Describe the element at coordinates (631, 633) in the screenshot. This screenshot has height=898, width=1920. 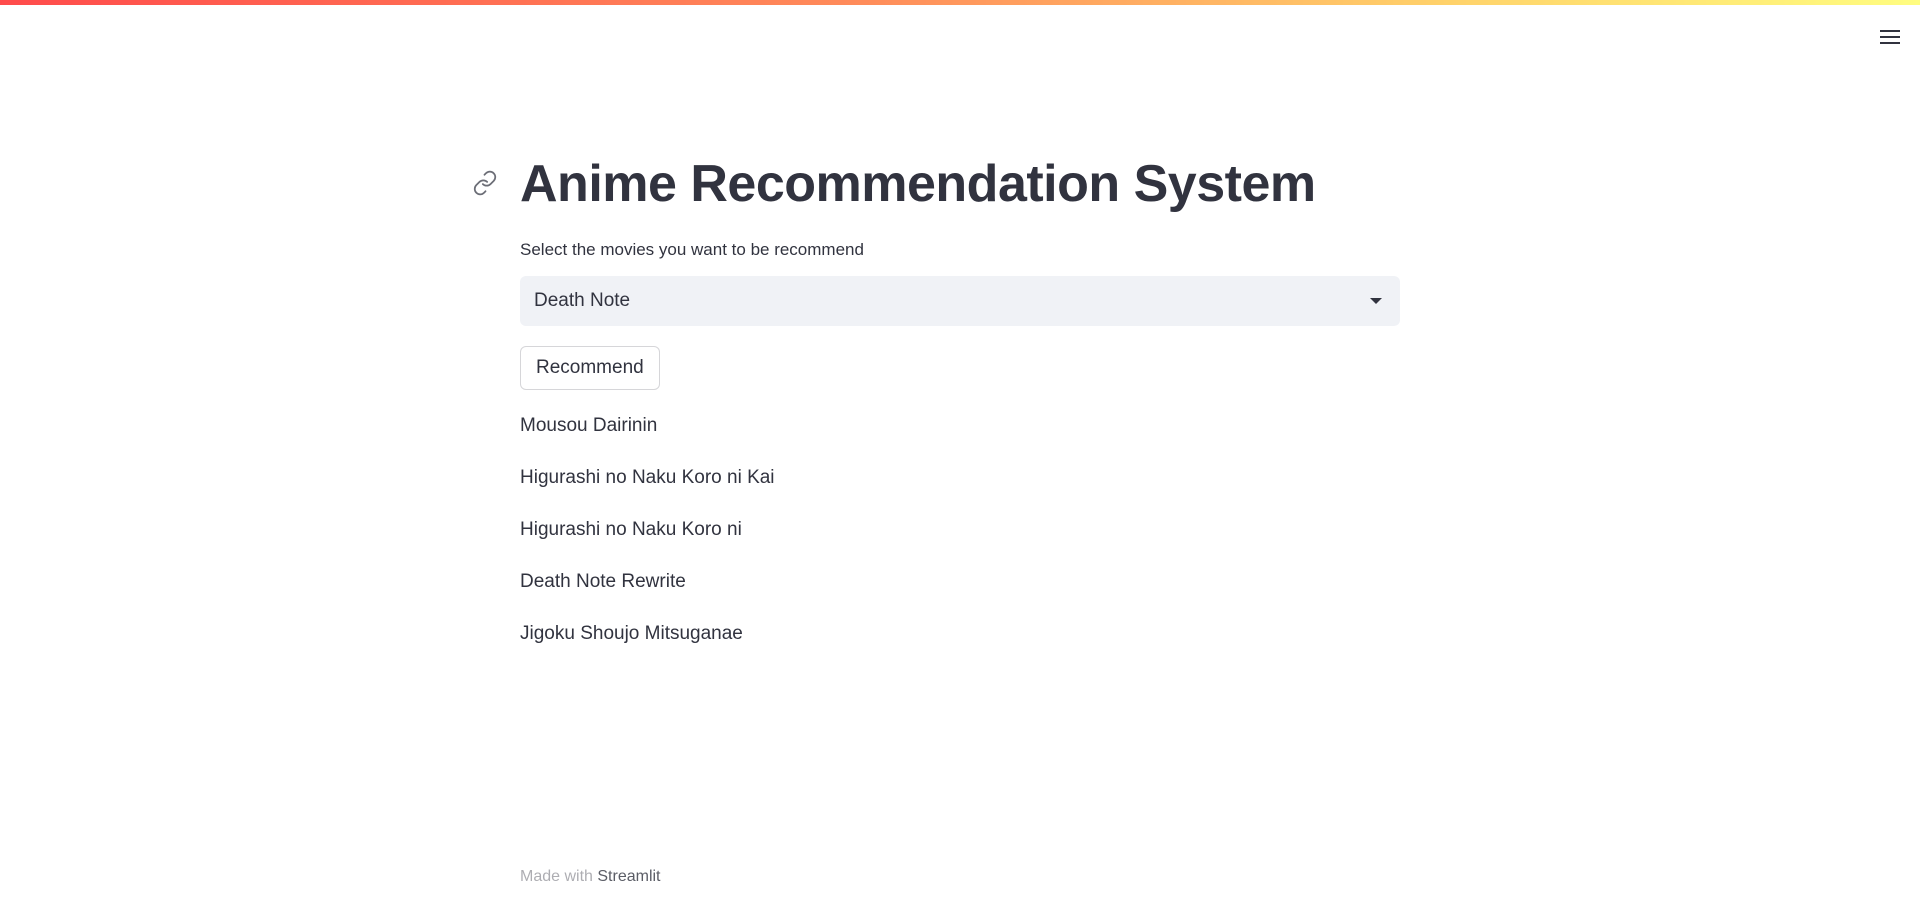
I see `list-item: Jigoku Shoujo Mitsuganae` at that location.